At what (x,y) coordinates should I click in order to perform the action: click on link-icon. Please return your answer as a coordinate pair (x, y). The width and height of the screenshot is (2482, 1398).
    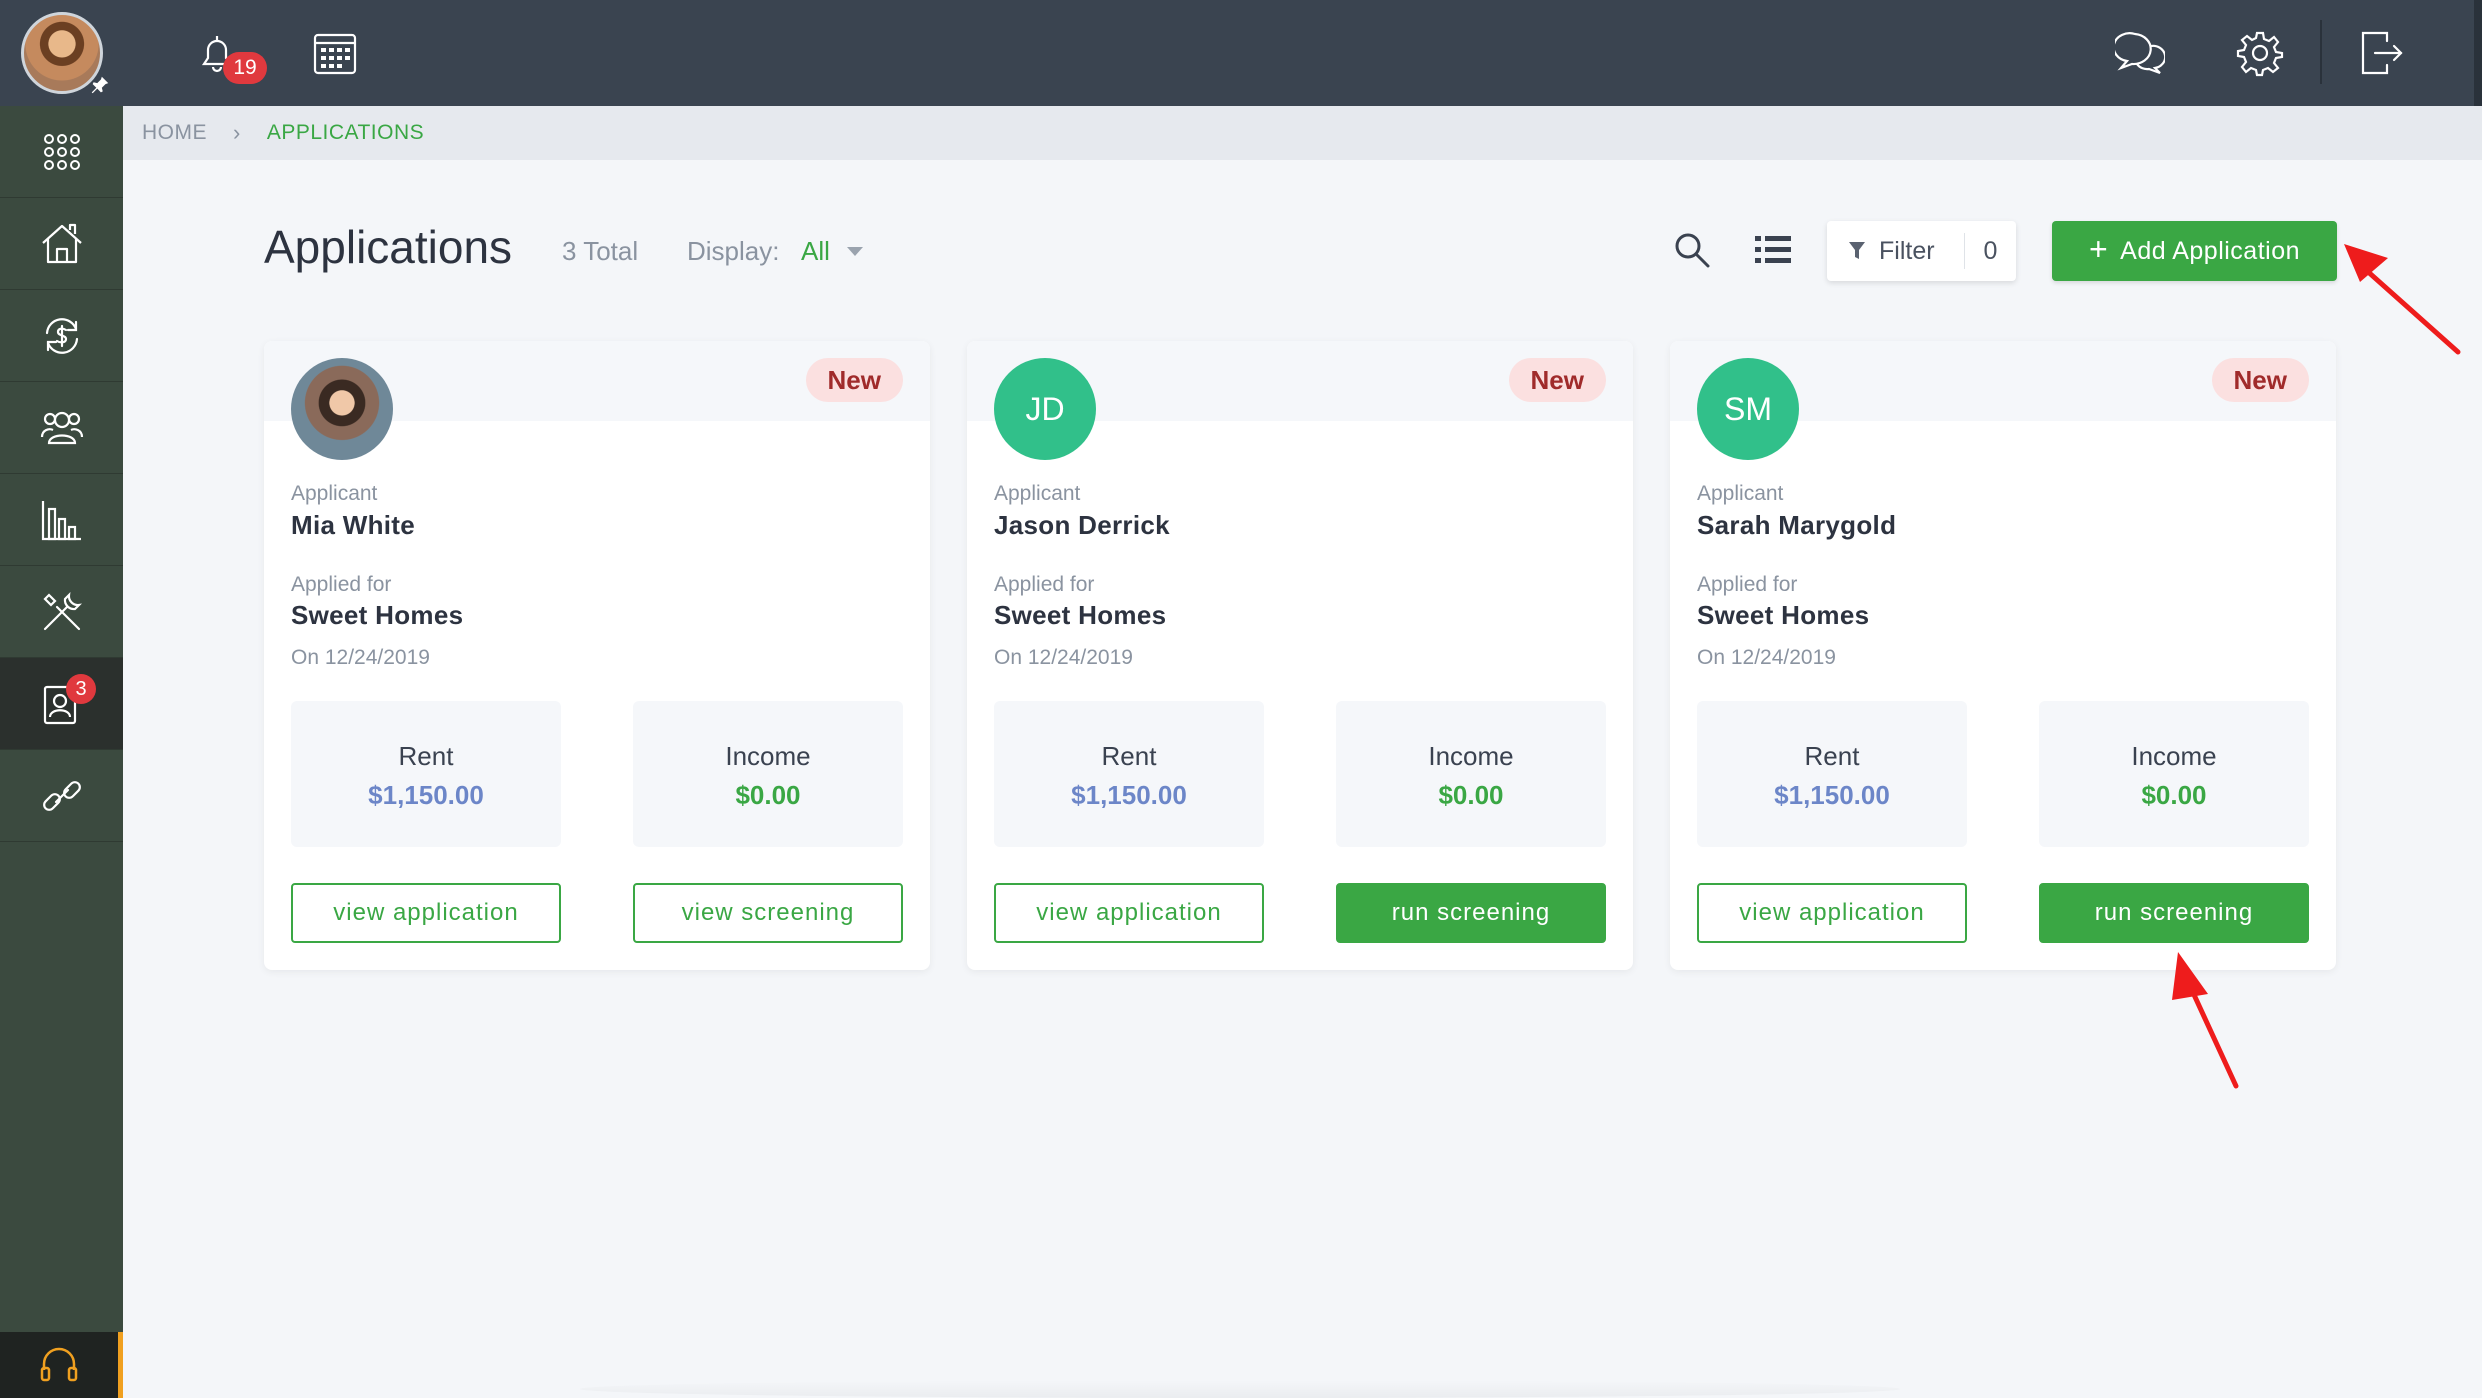
    Looking at the image, I should click on (61, 795).